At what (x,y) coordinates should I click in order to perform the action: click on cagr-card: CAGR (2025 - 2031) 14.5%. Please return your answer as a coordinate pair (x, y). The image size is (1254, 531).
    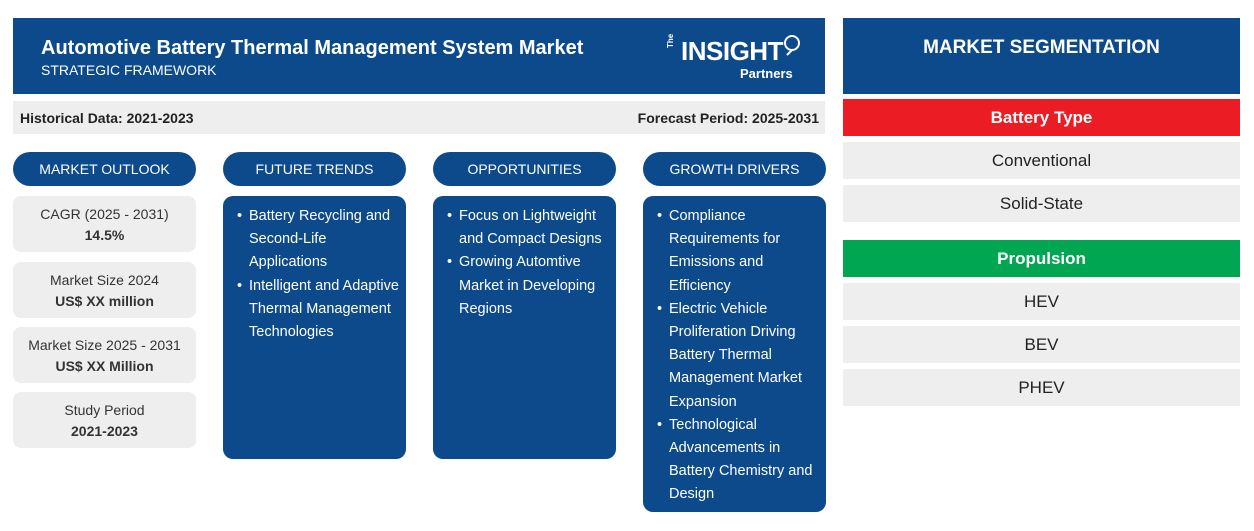
    Looking at the image, I should click on (104, 224).